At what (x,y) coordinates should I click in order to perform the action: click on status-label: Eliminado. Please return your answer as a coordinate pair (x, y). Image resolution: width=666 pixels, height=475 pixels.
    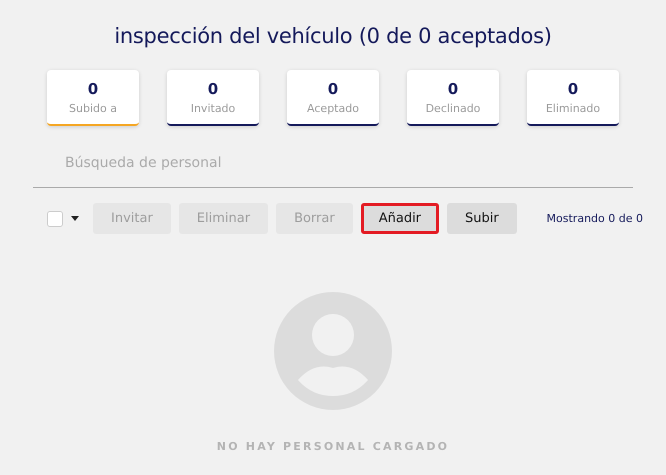
    Looking at the image, I should click on (573, 108).